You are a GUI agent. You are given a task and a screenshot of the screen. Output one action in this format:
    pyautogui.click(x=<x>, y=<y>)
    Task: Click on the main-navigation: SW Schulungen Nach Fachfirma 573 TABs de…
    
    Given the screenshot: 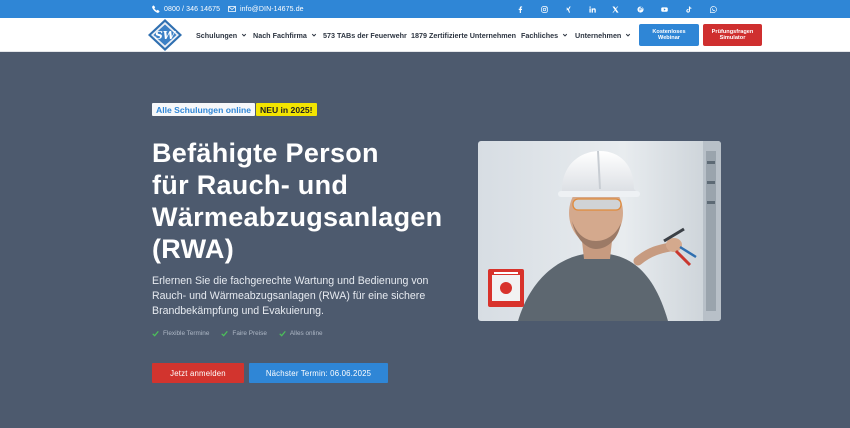 What is the action you would take?
    pyautogui.click(x=425, y=35)
    